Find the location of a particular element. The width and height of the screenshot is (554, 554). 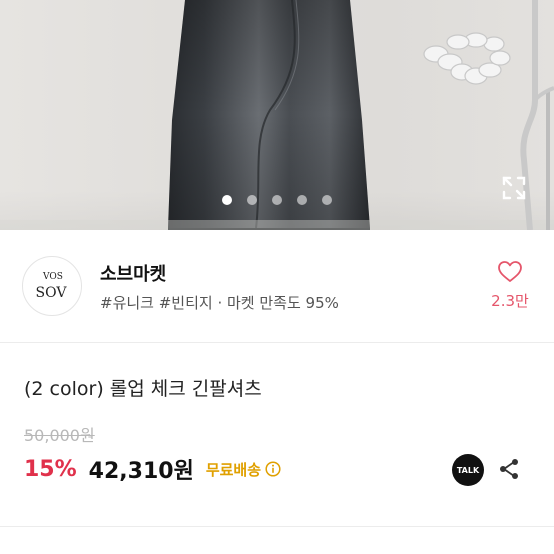

like-button: 2.3만 is located at coordinates (510, 285).